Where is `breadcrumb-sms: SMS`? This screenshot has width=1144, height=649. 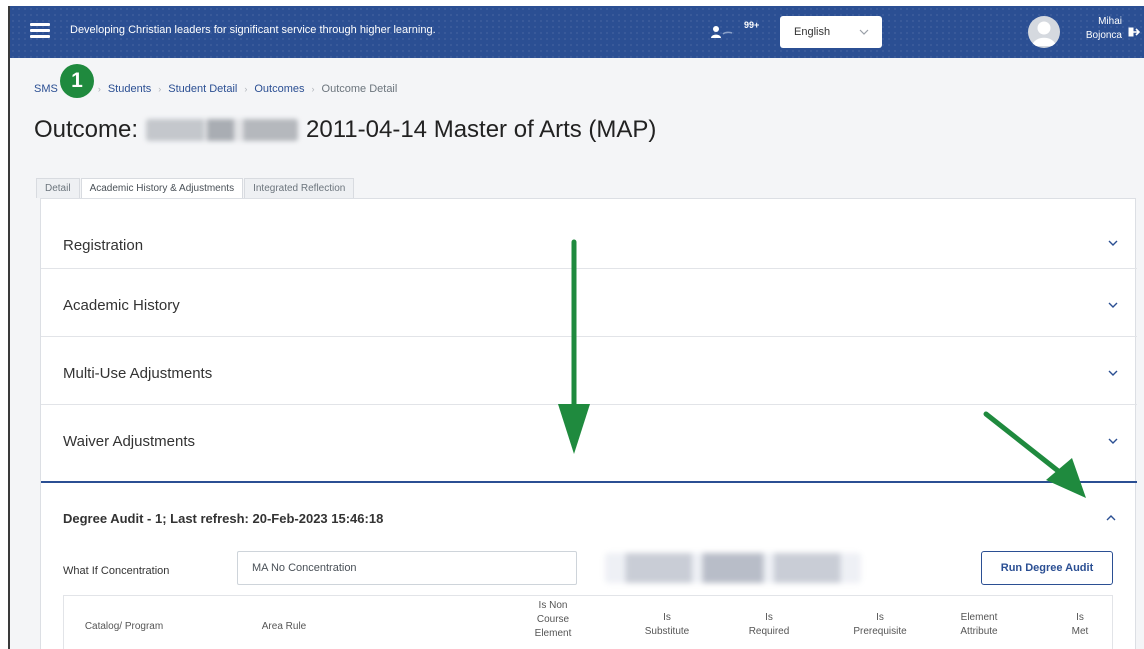
breadcrumb-sms: SMS is located at coordinates (46, 89).